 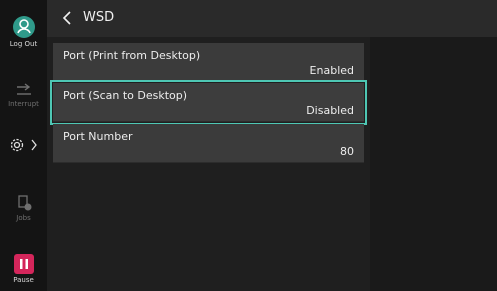 I want to click on interrupt-button: Interrupt, so click(x=23, y=95).